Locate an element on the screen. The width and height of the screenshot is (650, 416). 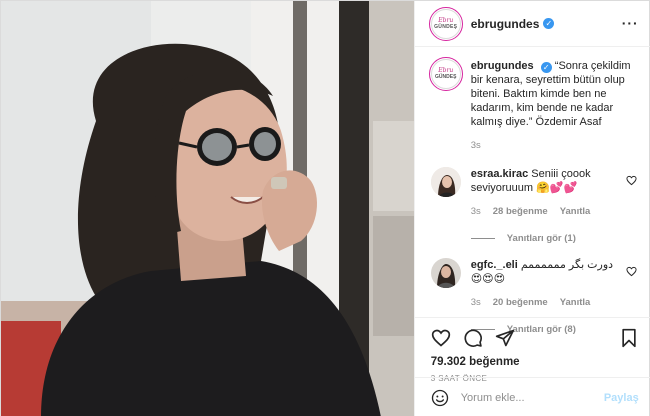
comment-input is located at coordinates (532, 397).